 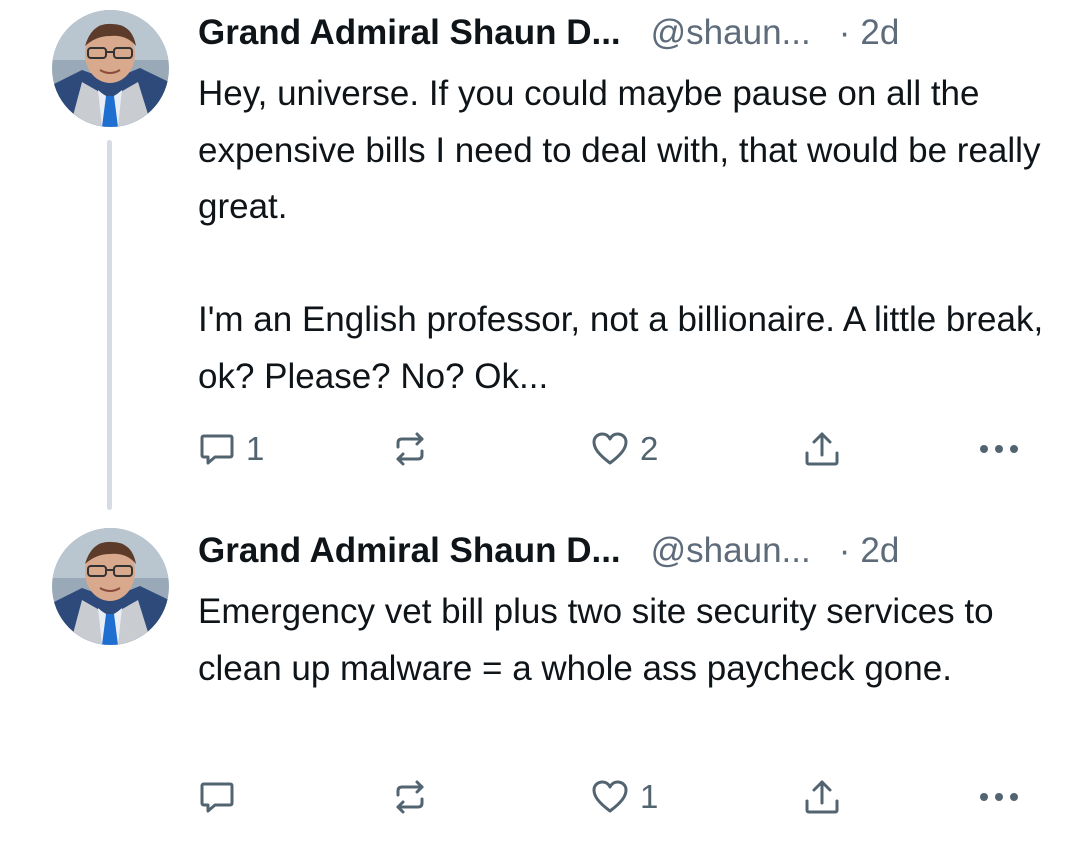 I want to click on like-count: 1, so click(x=649, y=796).